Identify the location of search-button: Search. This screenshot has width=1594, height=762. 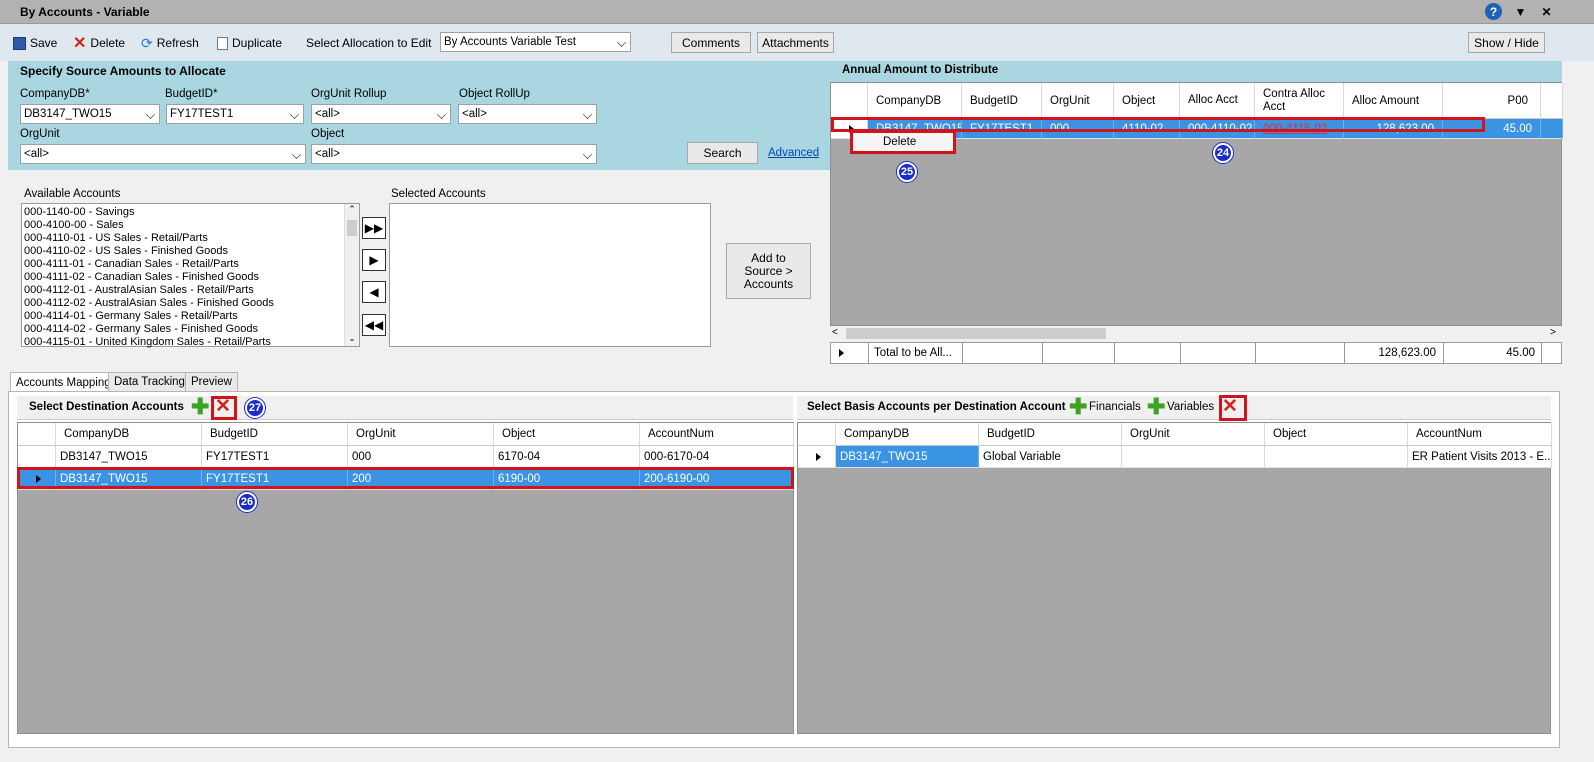
(722, 153).